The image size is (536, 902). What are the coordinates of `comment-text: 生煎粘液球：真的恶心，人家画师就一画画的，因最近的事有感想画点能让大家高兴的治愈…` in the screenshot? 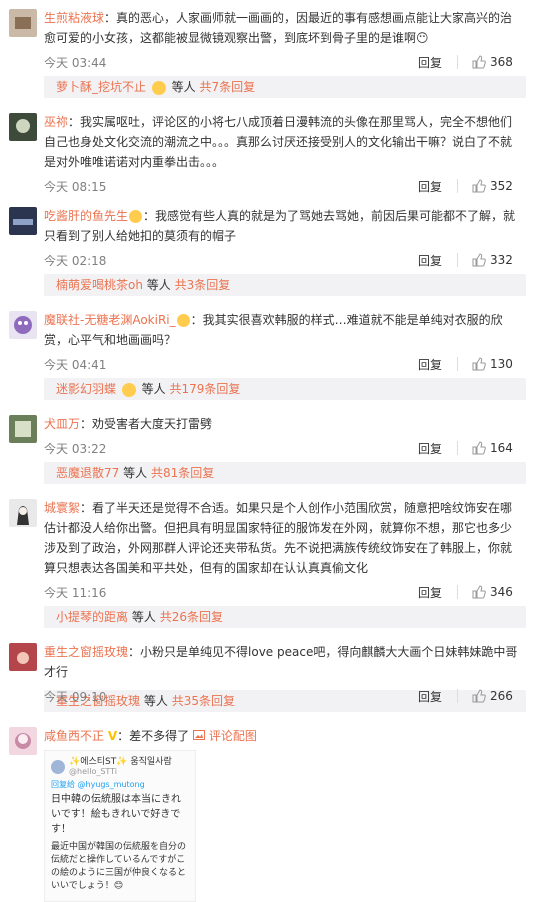 It's located at (278, 28).